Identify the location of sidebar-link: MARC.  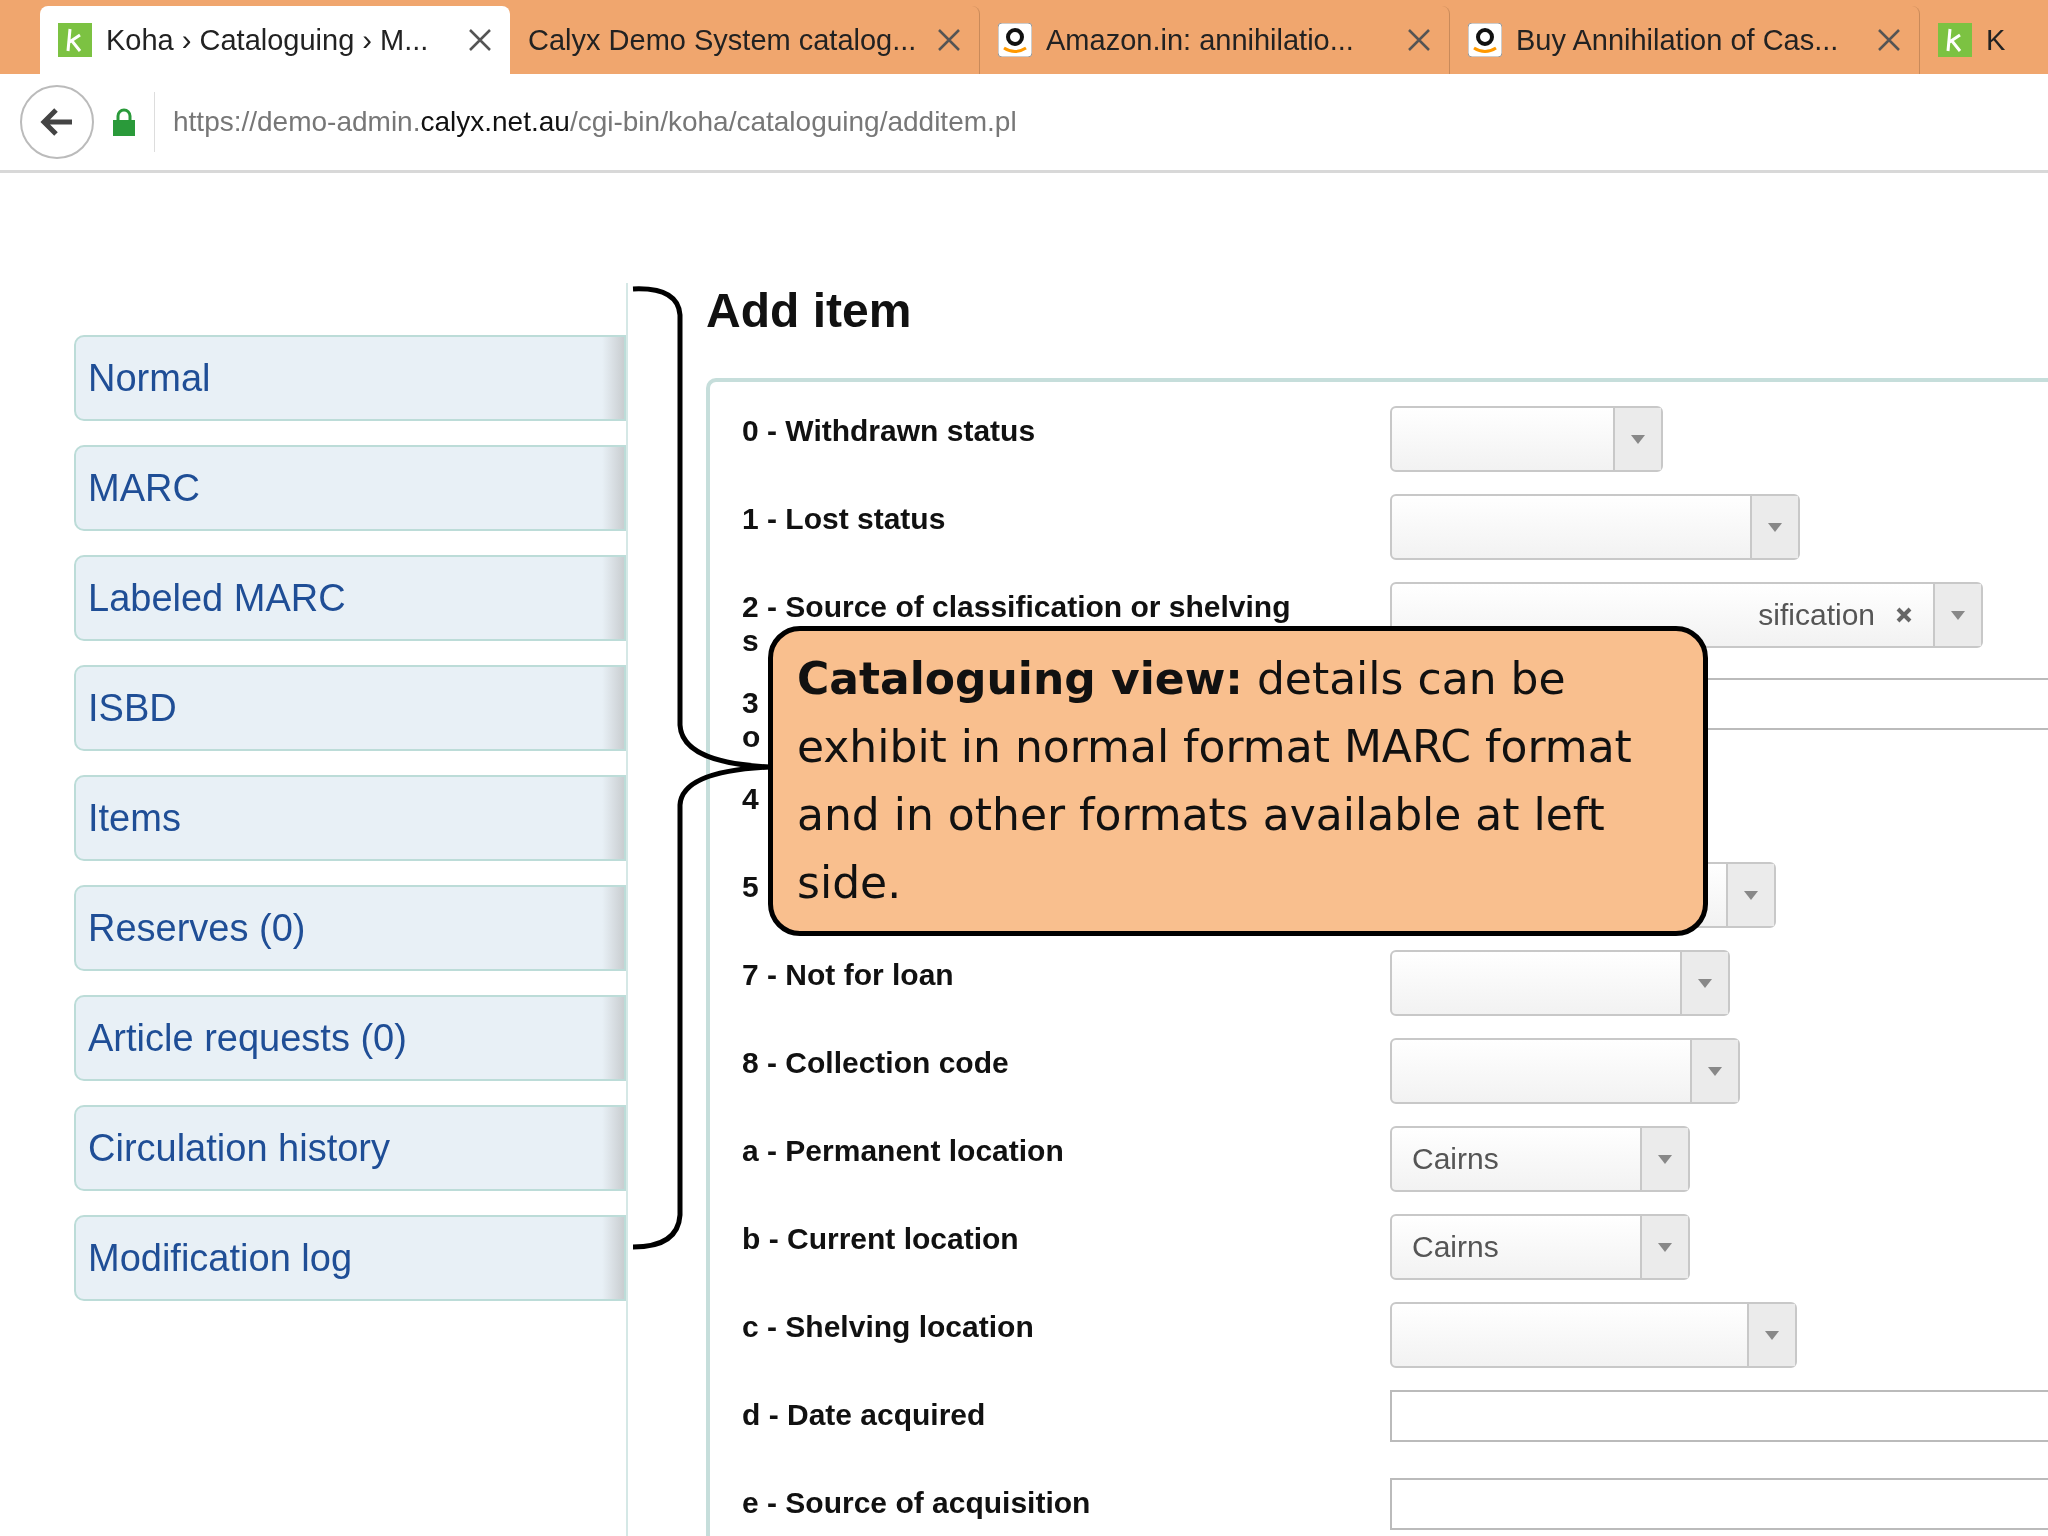
(350, 488).